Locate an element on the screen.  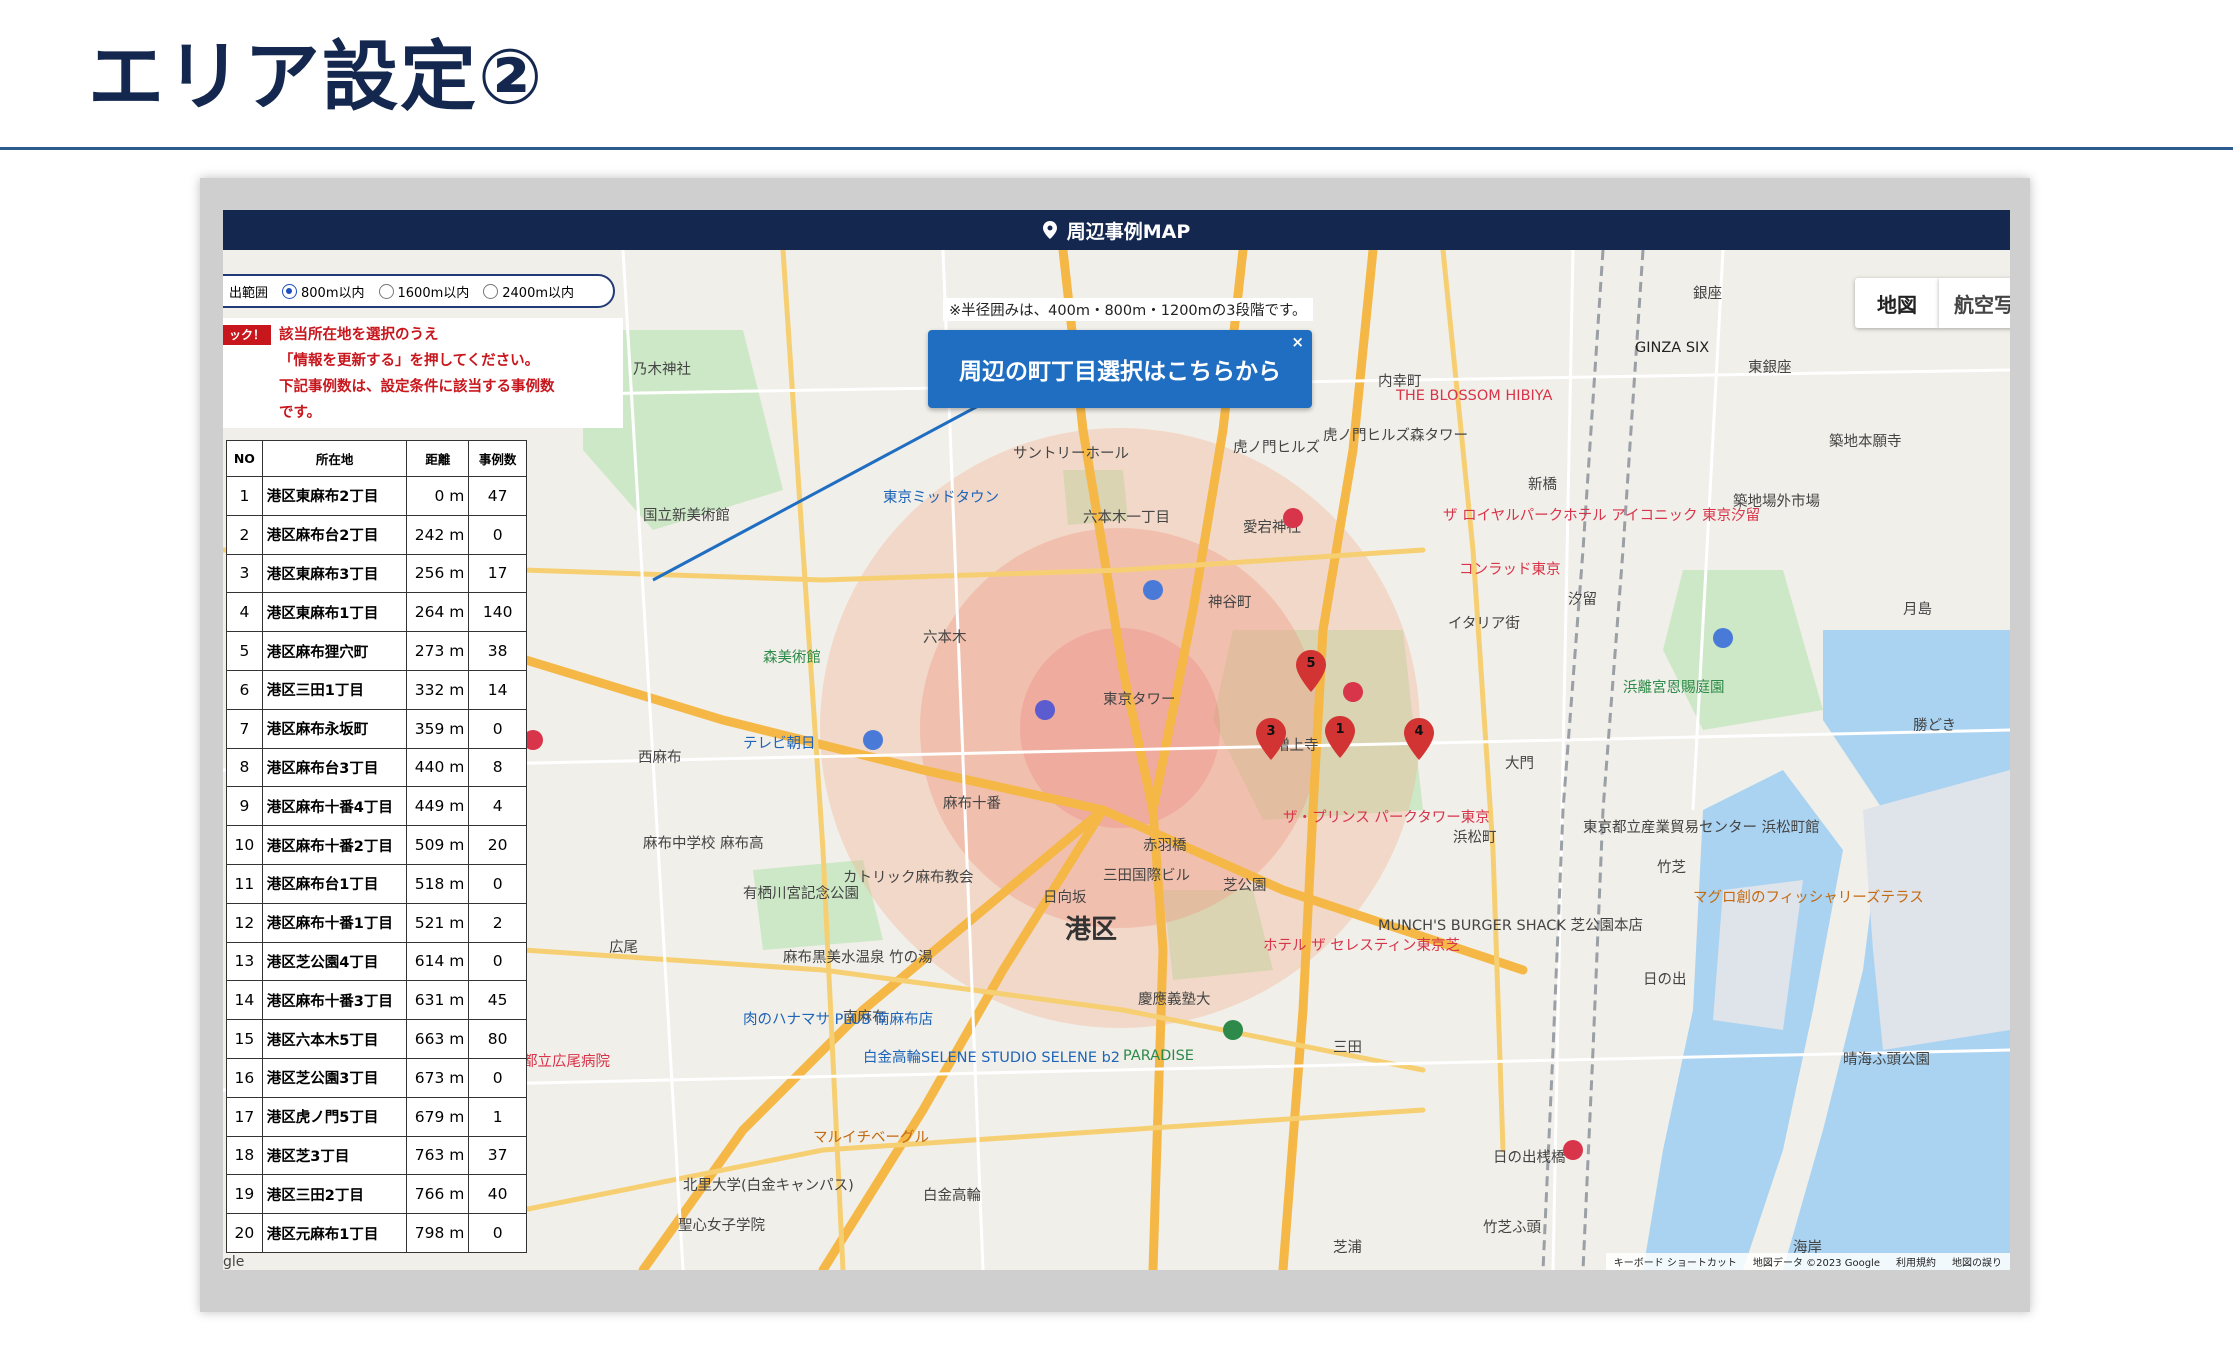
radius-option-1600: 1600m以内 is located at coordinates (423, 291).